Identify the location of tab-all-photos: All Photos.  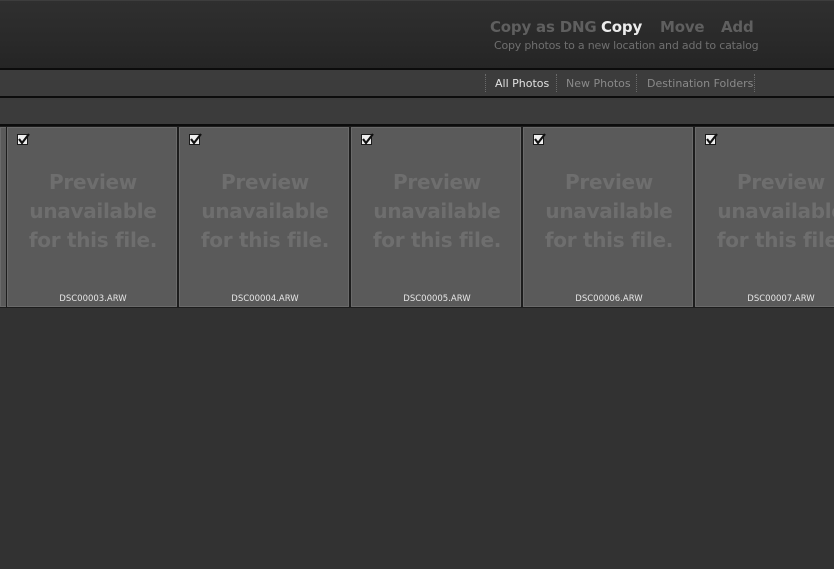
(522, 83).